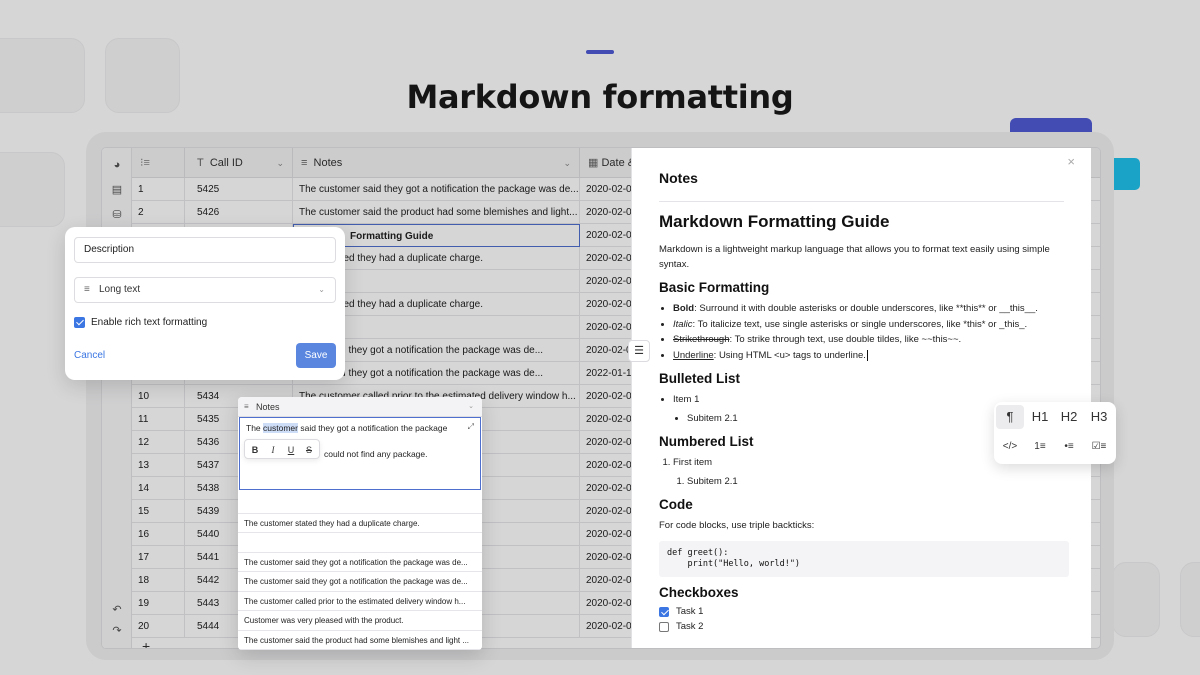 This screenshot has width=1200, height=675. Describe the element at coordinates (693, 462) in the screenshot. I see `list-item-text: First item` at that location.